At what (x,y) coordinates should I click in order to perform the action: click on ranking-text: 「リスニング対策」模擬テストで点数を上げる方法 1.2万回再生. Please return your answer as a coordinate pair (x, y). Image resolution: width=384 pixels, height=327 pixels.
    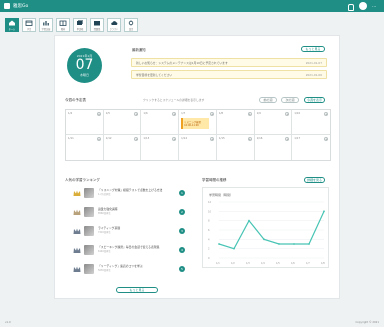
    Looking at the image, I should click on (138, 192).